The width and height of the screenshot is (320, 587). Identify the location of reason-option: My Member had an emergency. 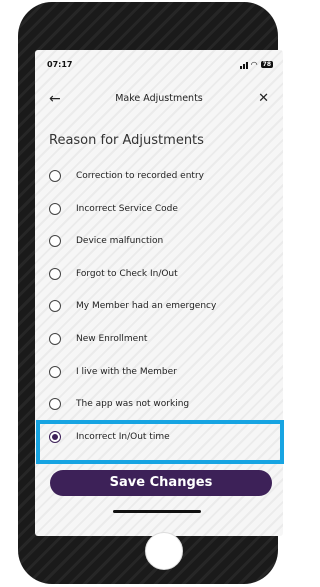
(159, 306).